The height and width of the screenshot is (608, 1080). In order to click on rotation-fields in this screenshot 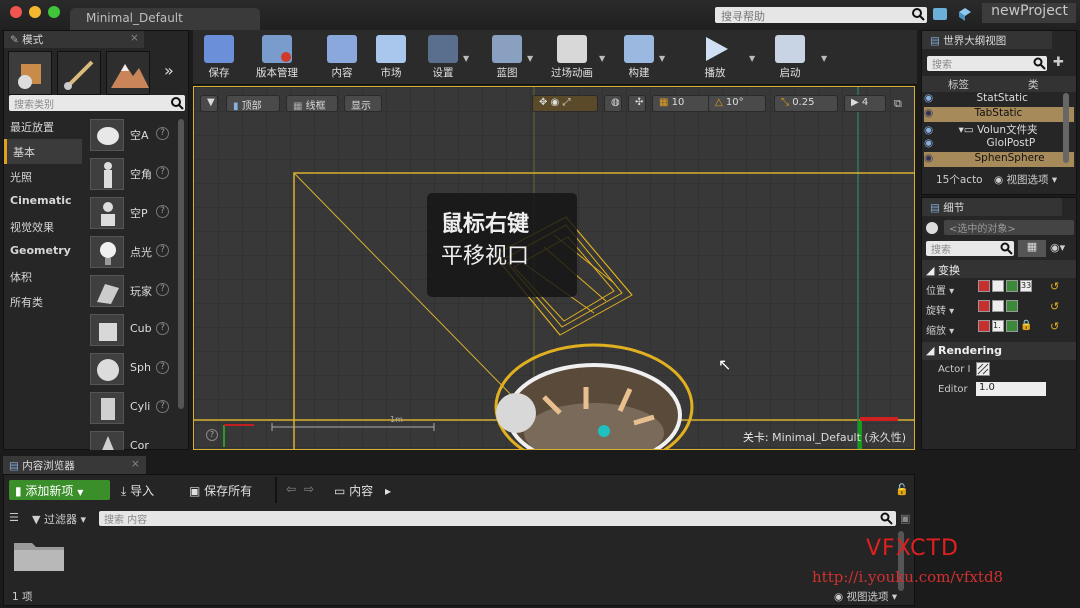, I will do `click(1008, 307)`.